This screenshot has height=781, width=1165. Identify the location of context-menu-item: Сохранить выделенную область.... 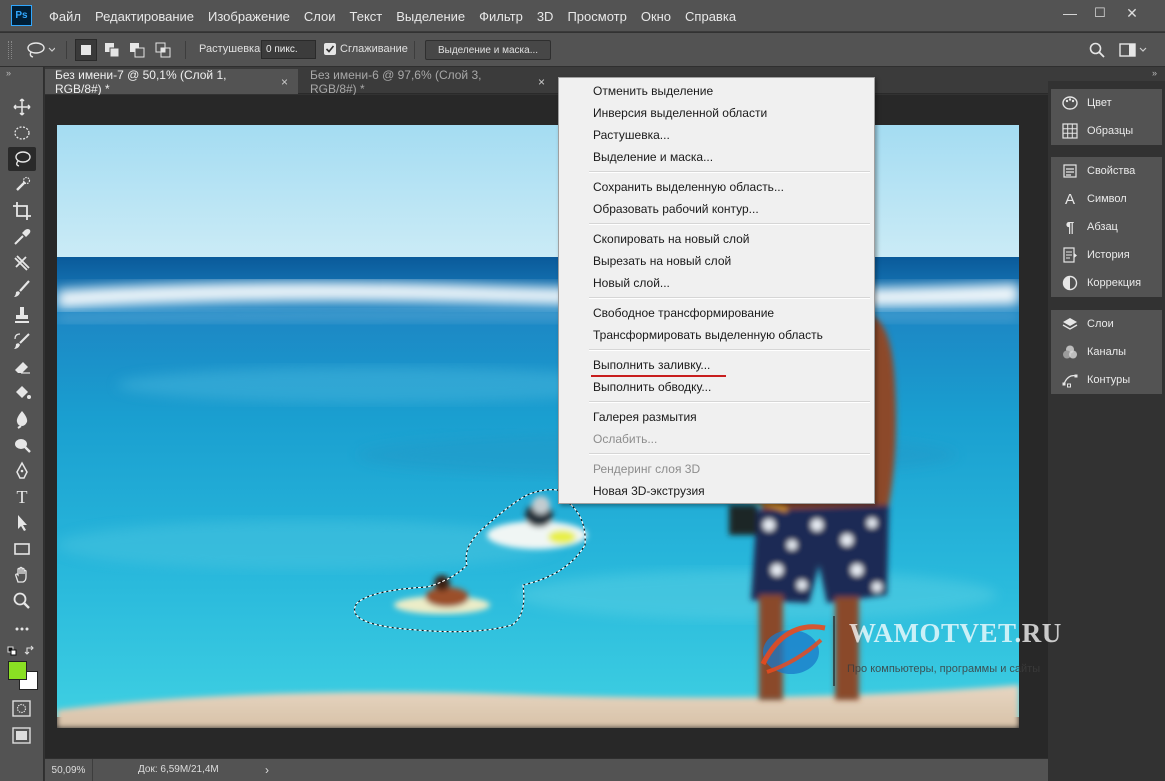
(716, 187).